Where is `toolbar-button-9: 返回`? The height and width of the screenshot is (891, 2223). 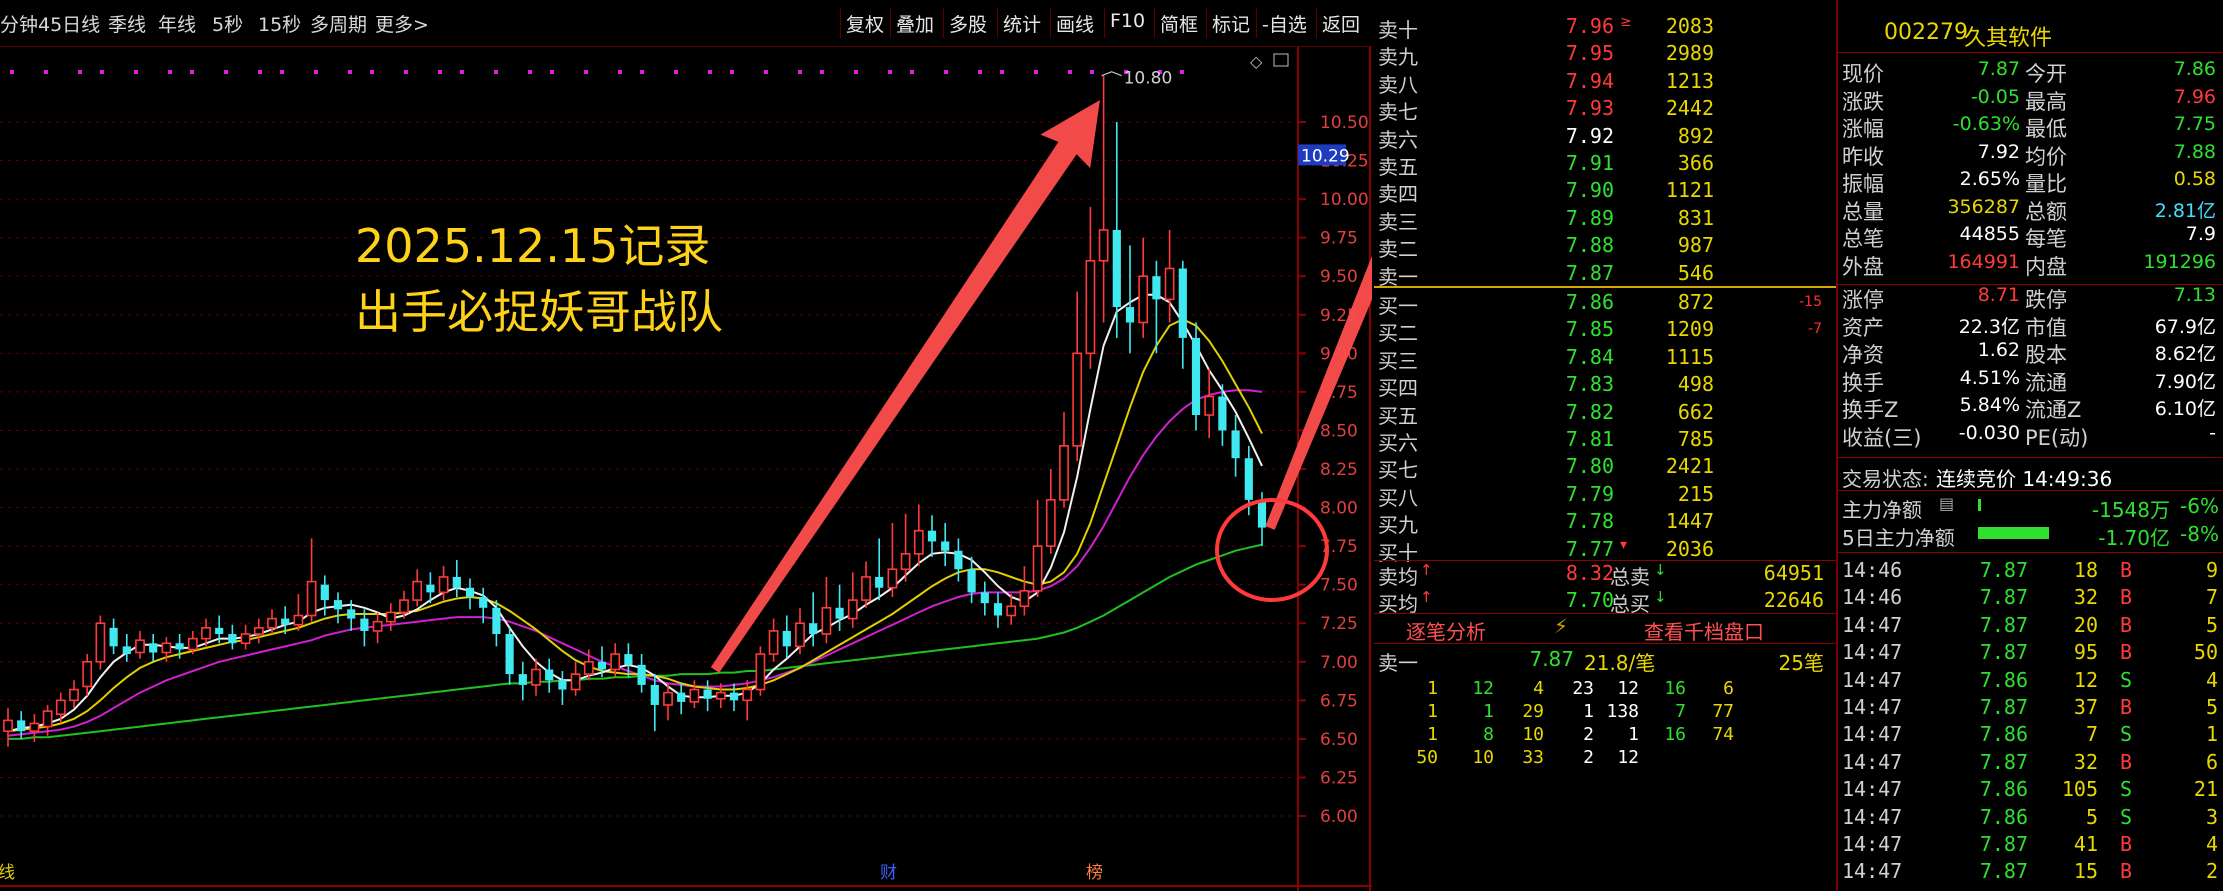 toolbar-button-9: 返回 is located at coordinates (1341, 23).